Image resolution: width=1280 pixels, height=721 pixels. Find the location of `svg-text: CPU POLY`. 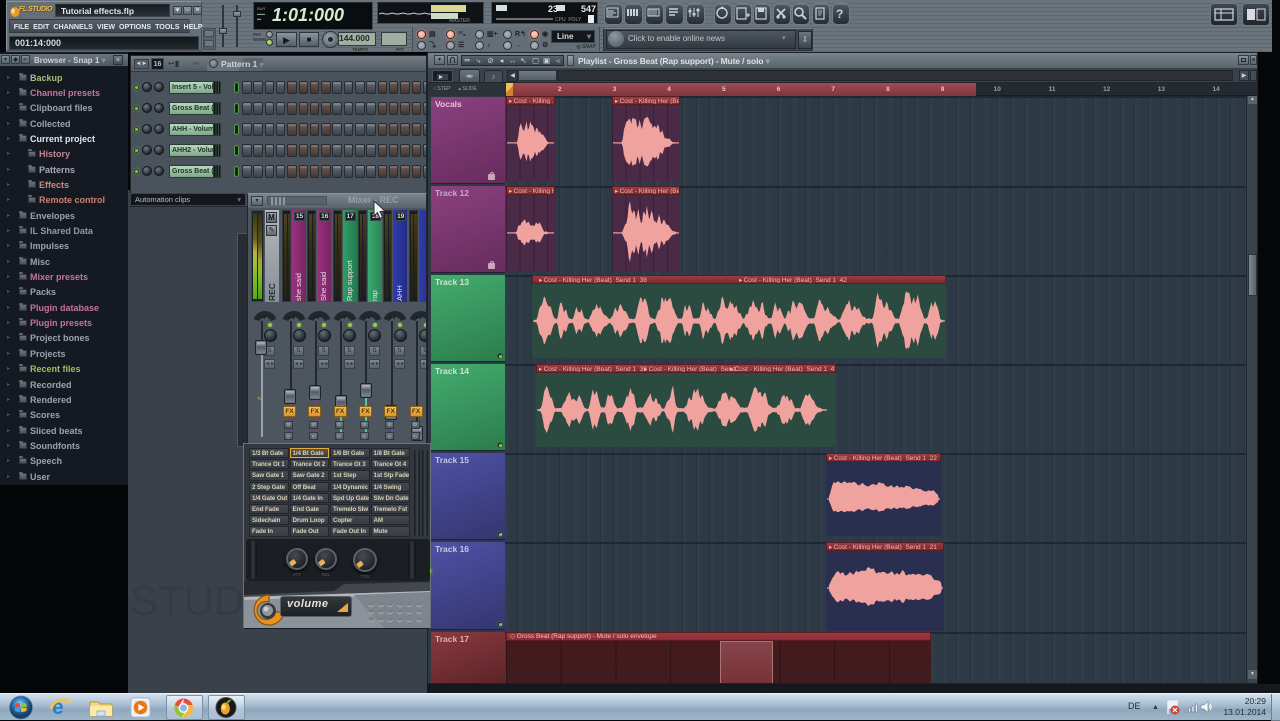

svg-text: CPU POLY is located at coordinates (568, 20).